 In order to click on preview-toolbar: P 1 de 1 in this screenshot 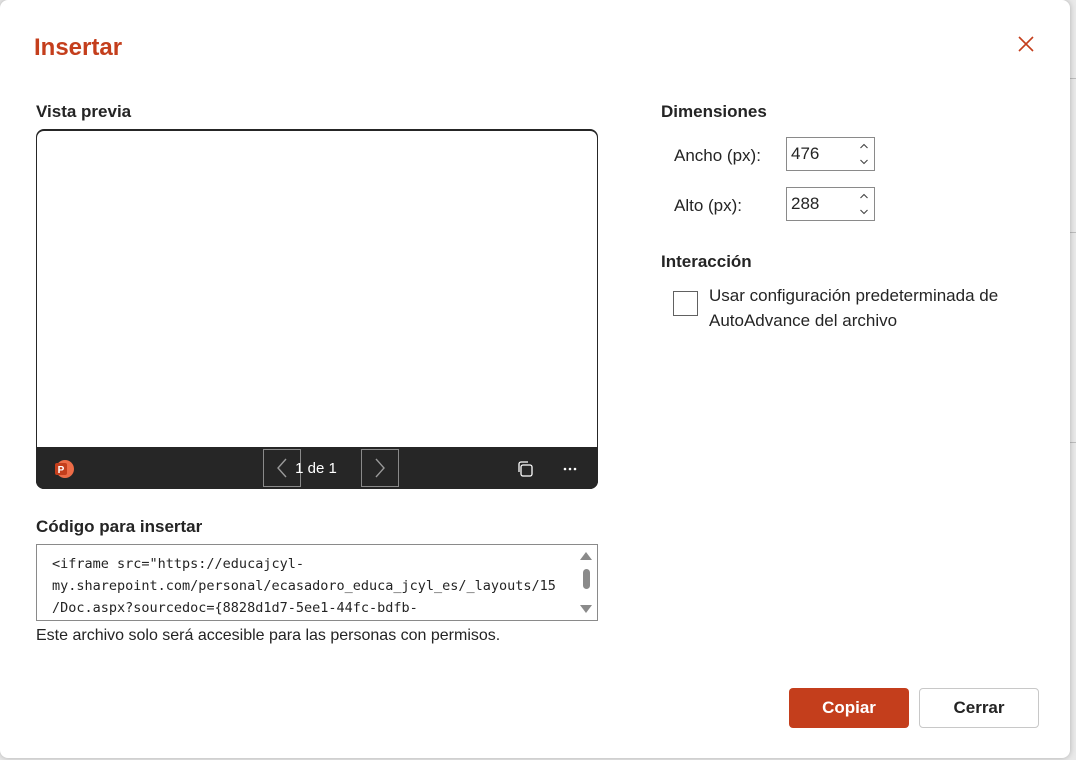, I will do `click(317, 468)`.